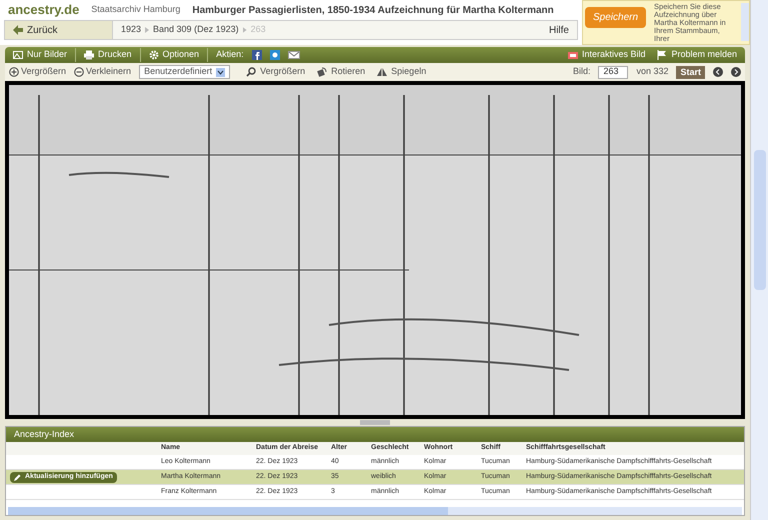 This screenshot has width=768, height=520. I want to click on magnifier-icon, so click(251, 72).